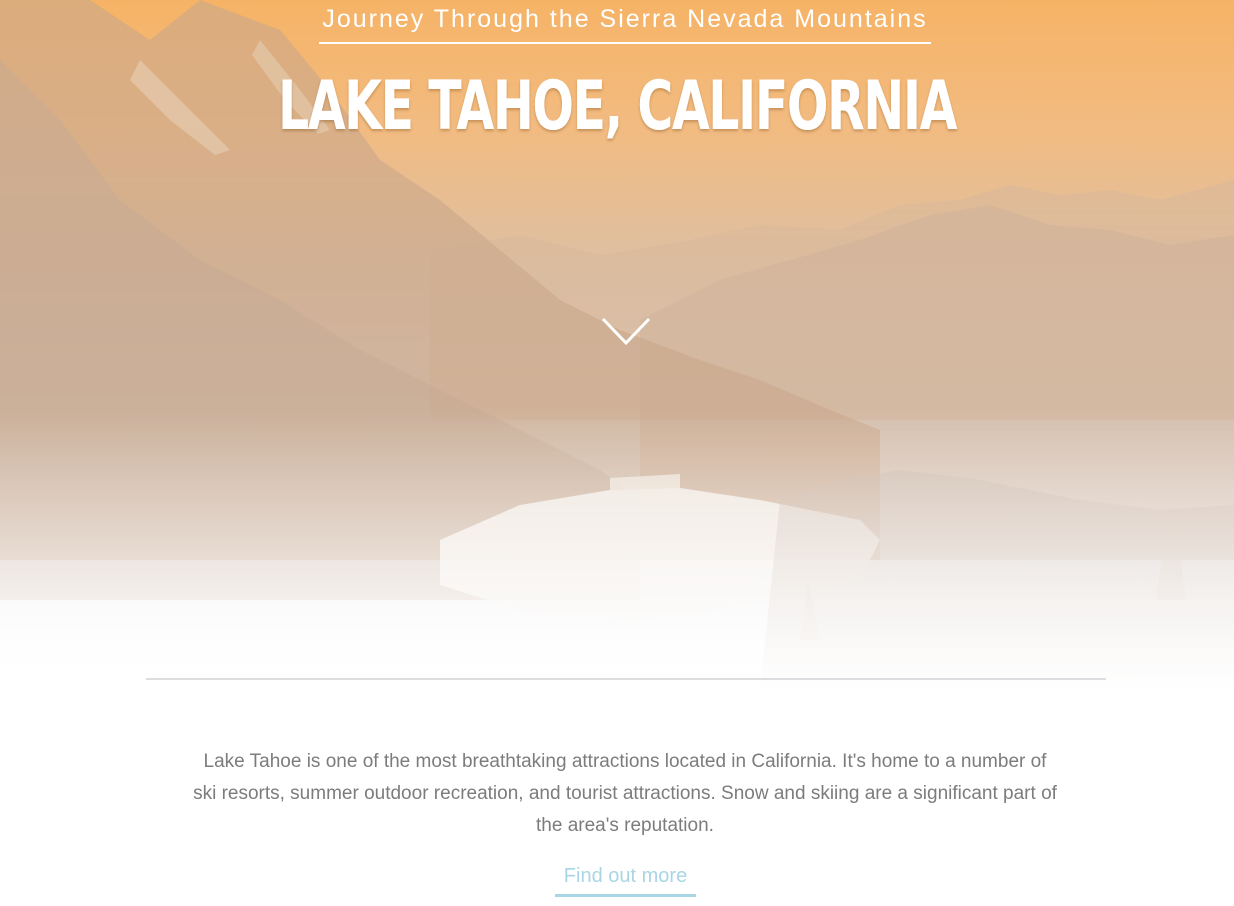 The image size is (1234, 906). Describe the element at coordinates (626, 679) in the screenshot. I see `section-divider` at that location.